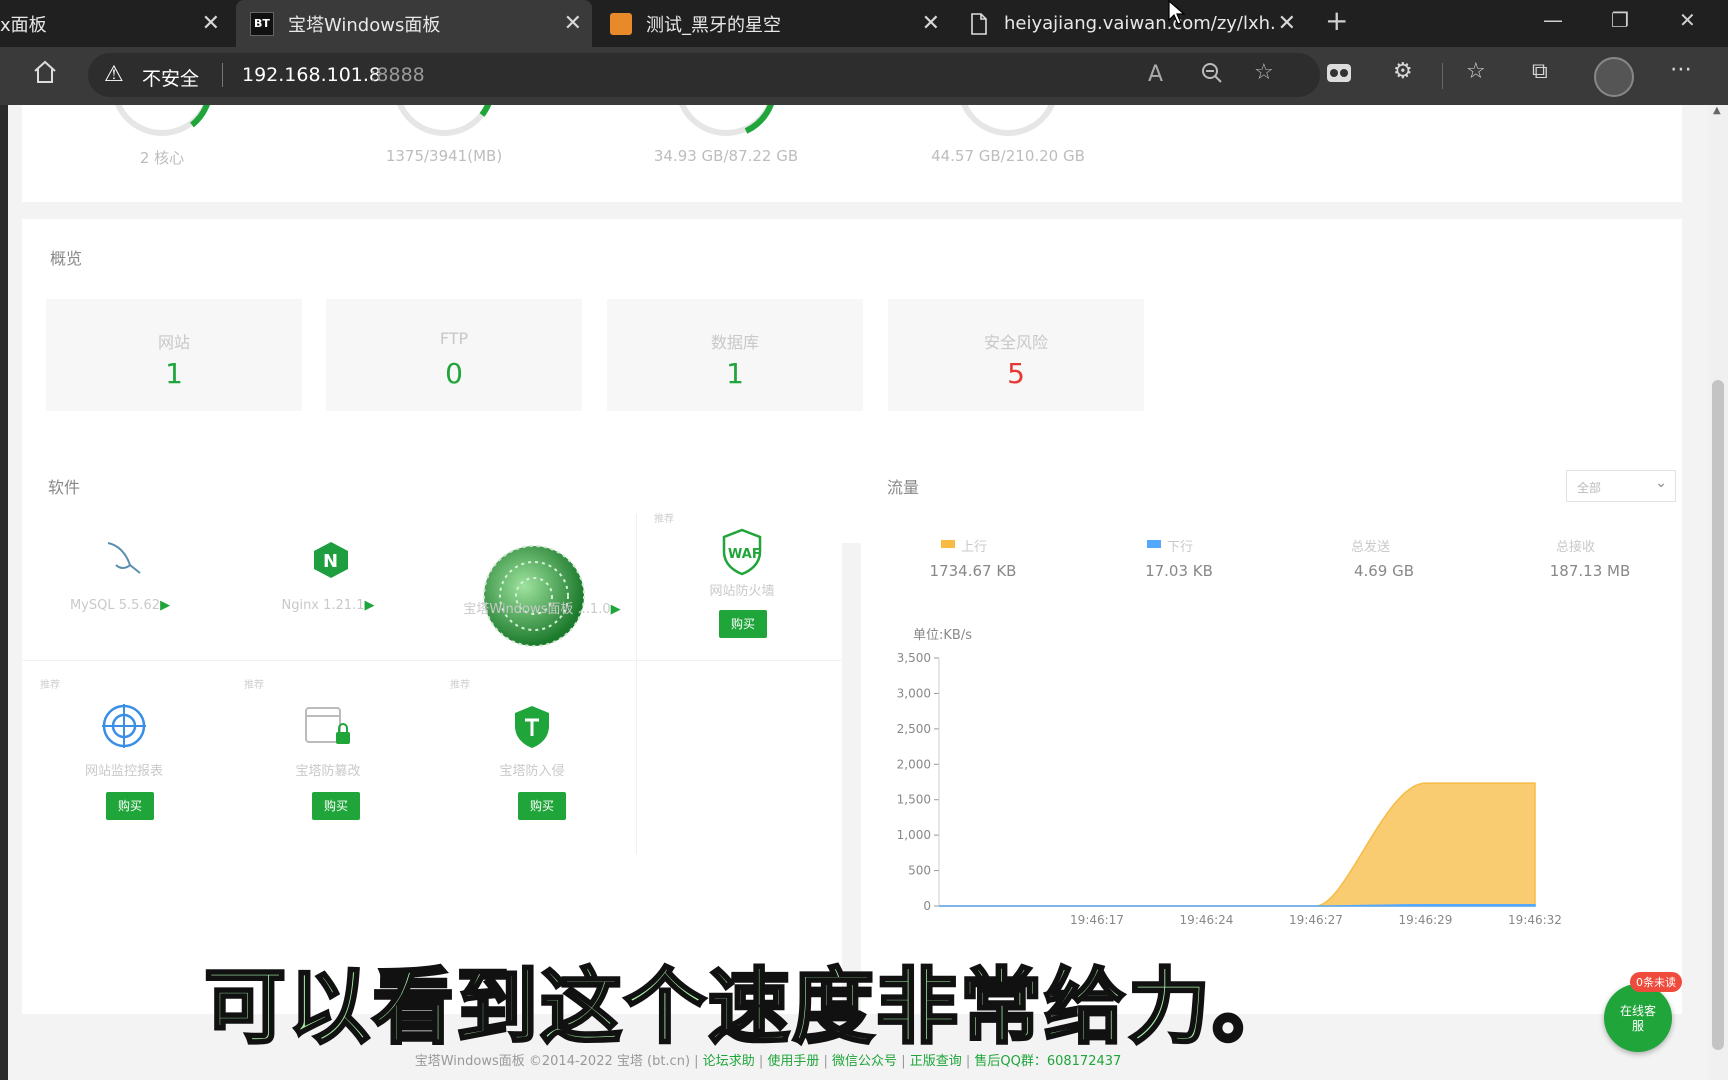 The height and width of the screenshot is (1080, 1728). What do you see at coordinates (23, 25) in the screenshot?
I see `tab-label: x面板` at bounding box center [23, 25].